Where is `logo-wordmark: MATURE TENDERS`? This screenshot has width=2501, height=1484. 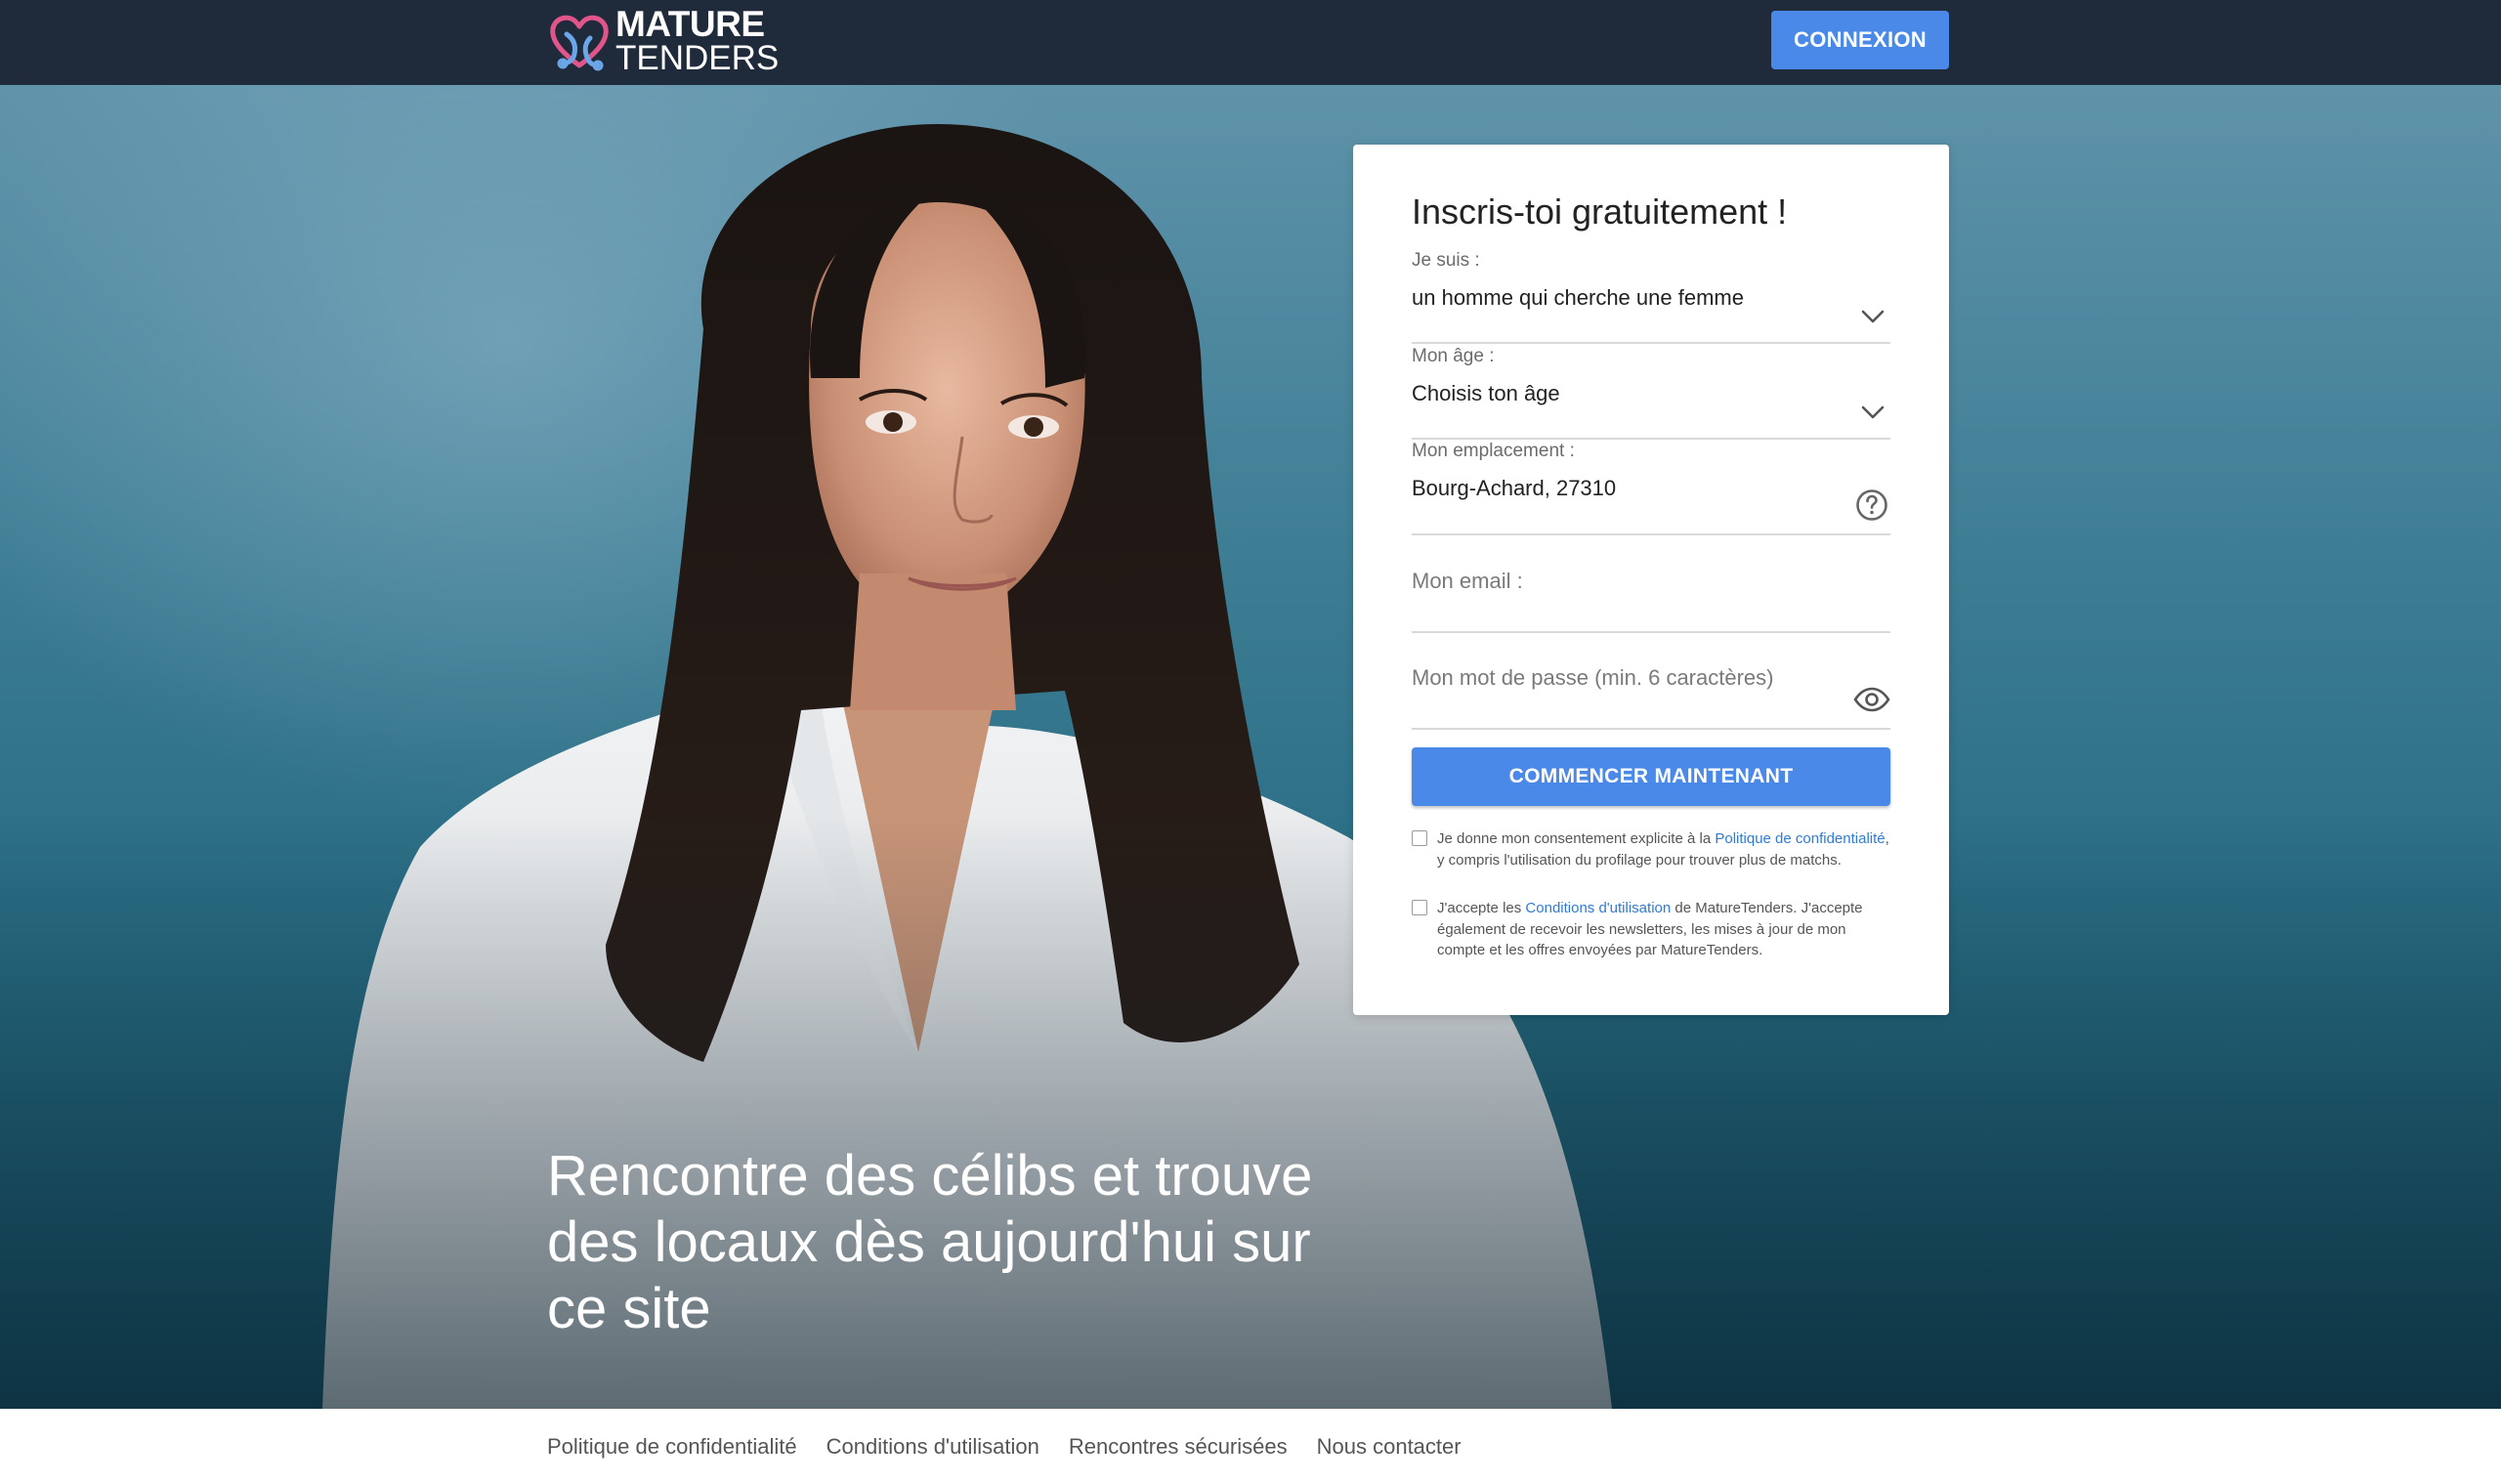 logo-wordmark: MATURE TENDERS is located at coordinates (697, 40).